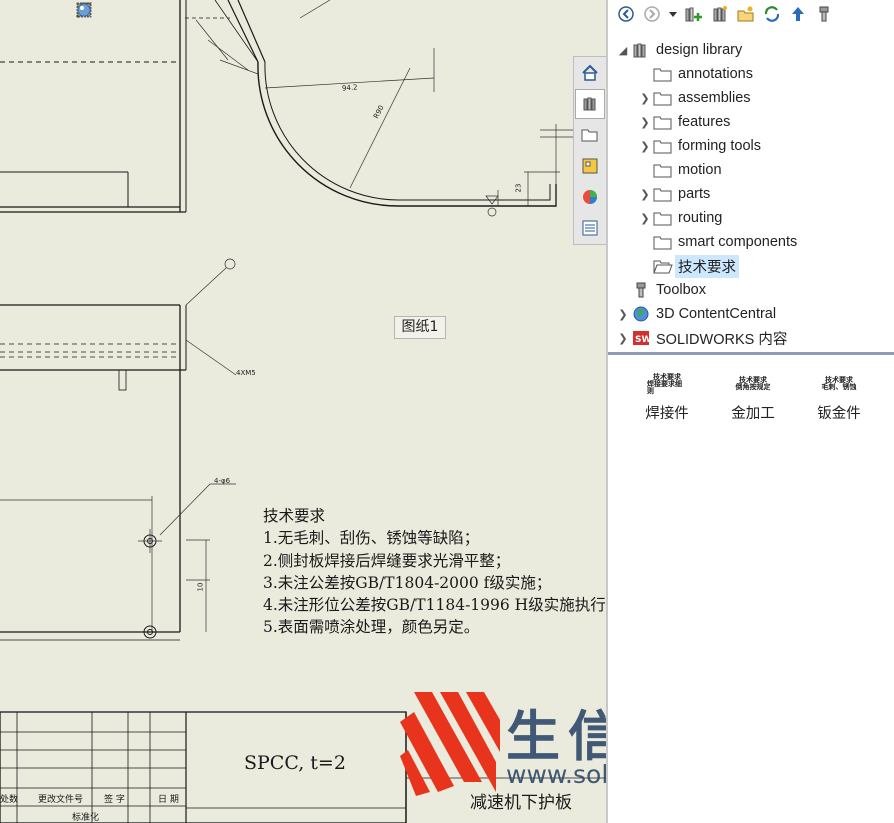 The image size is (894, 823). Describe the element at coordinates (714, 98) in the screenshot. I see `tree-item-label: assemblies` at that location.